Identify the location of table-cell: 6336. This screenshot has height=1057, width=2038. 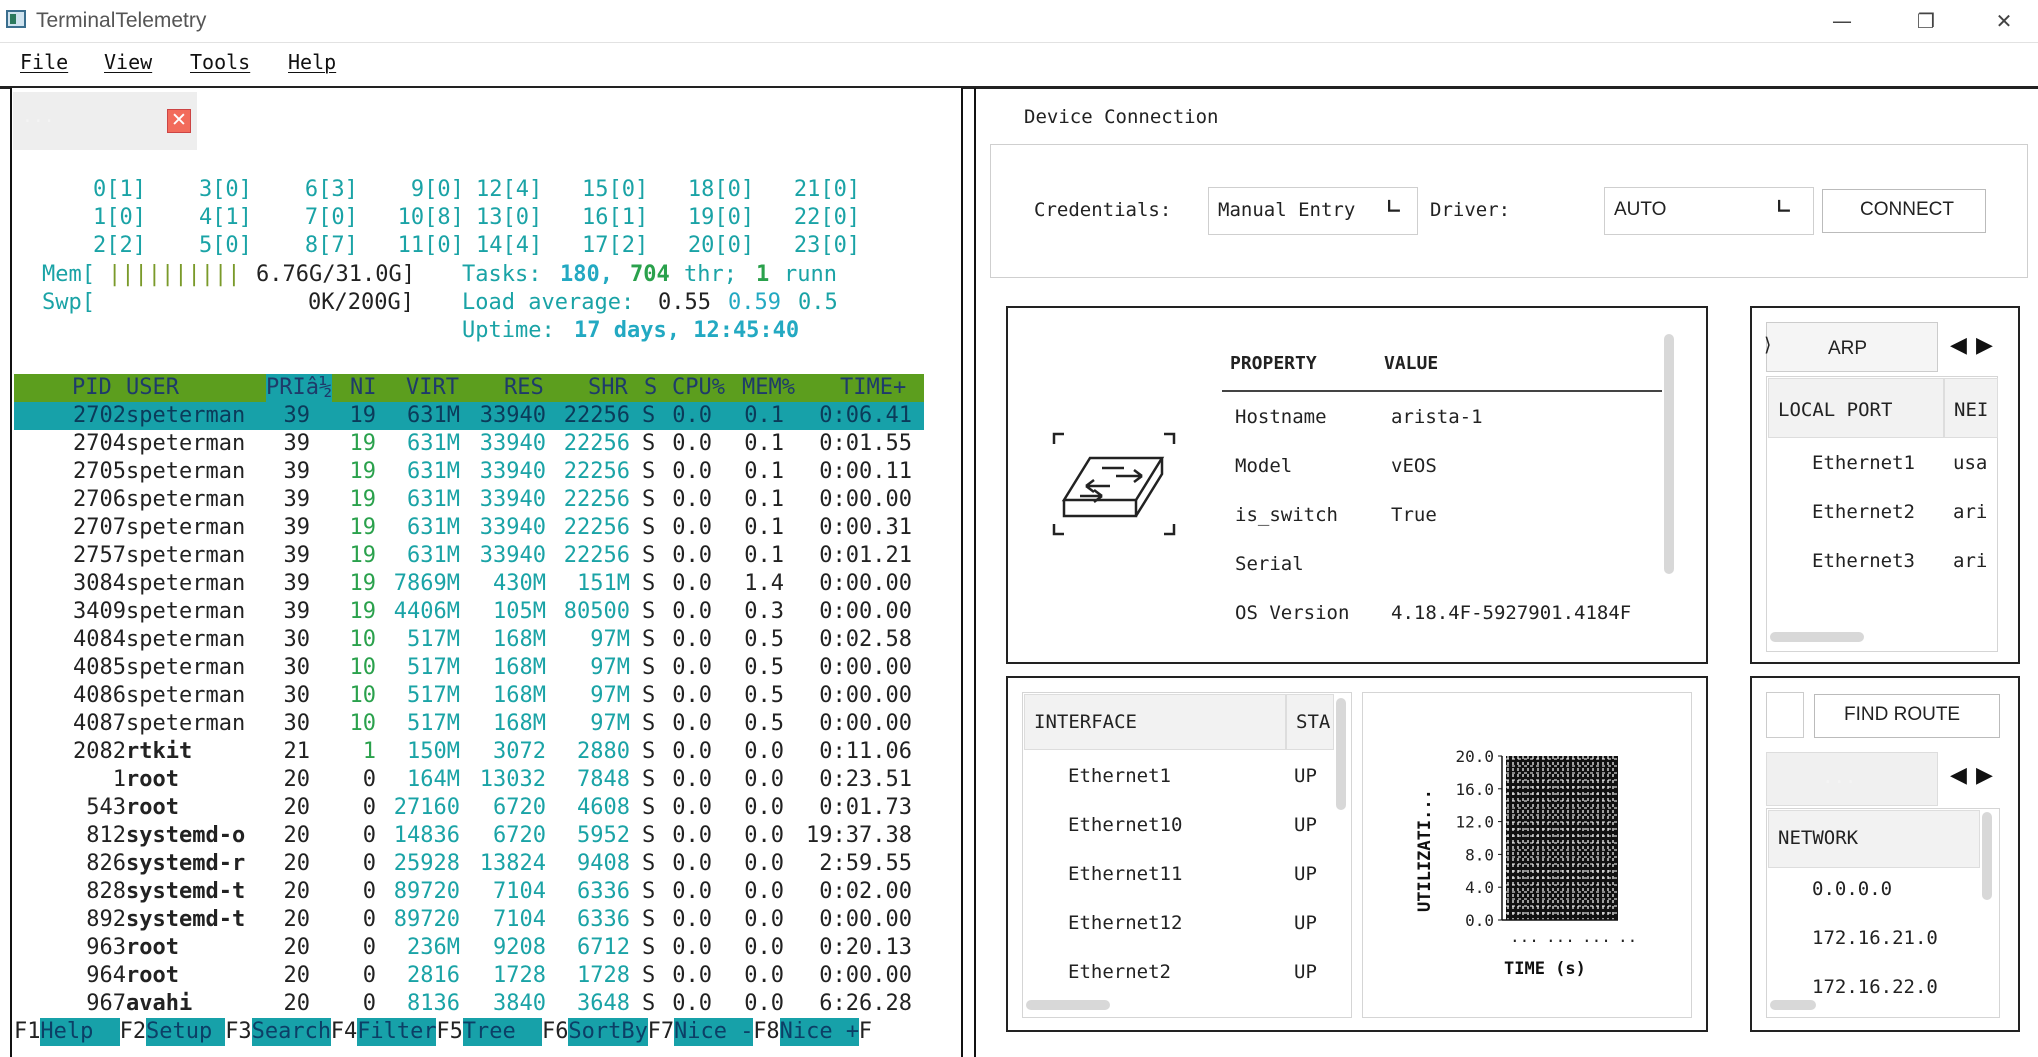
(603, 919).